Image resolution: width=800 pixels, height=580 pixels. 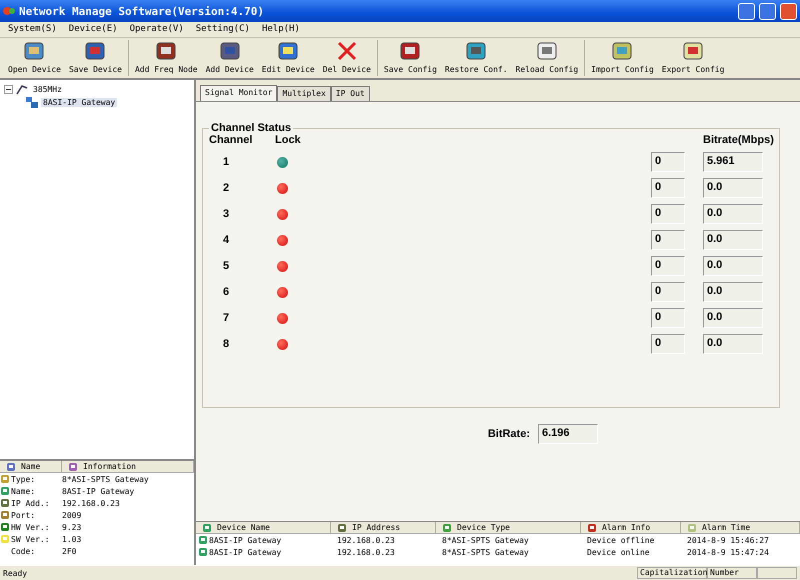 I want to click on toolbar-button: Save Device, so click(x=95, y=58).